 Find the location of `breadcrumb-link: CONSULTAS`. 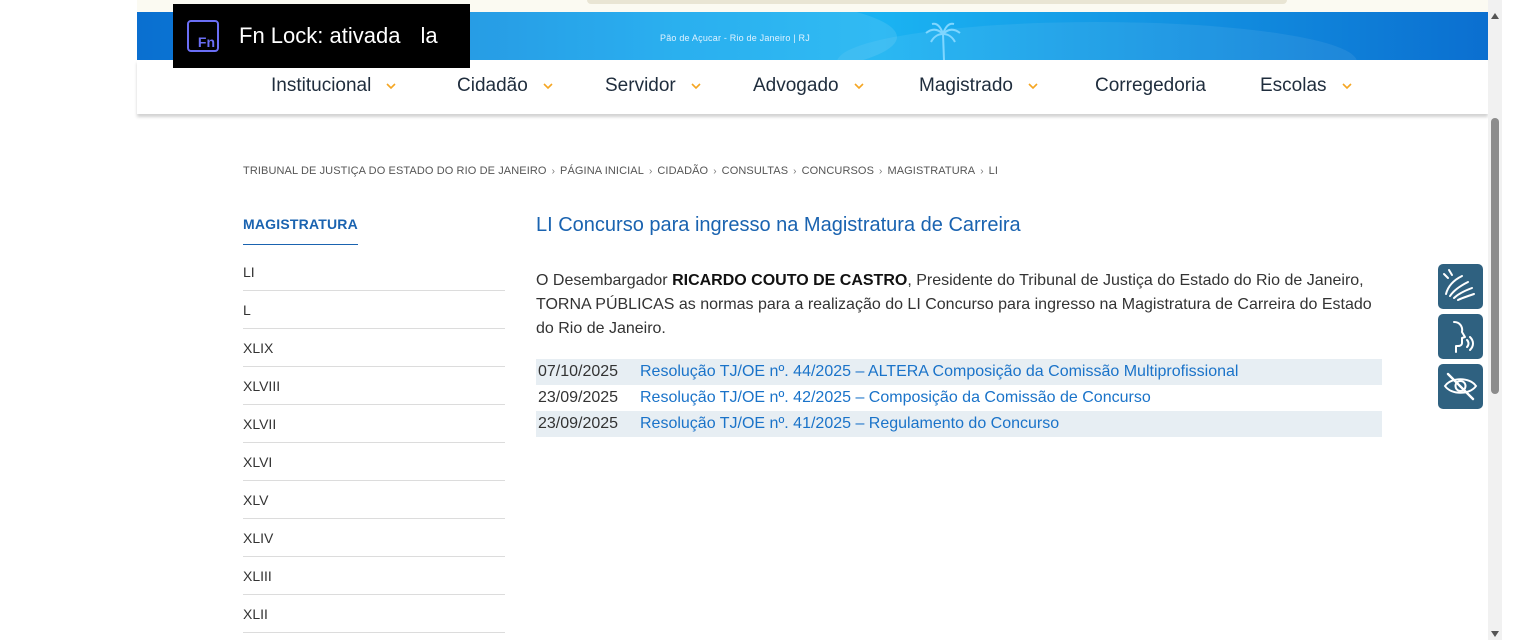

breadcrumb-link: CONSULTAS is located at coordinates (755, 171).